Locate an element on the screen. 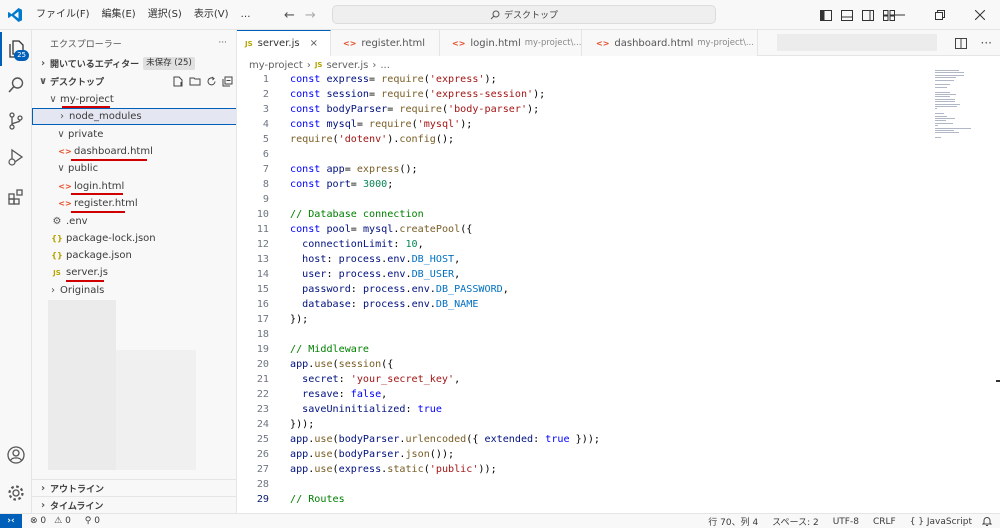 This screenshot has width=1000, height=528. code-line: 24})); is located at coordinates (587, 424).